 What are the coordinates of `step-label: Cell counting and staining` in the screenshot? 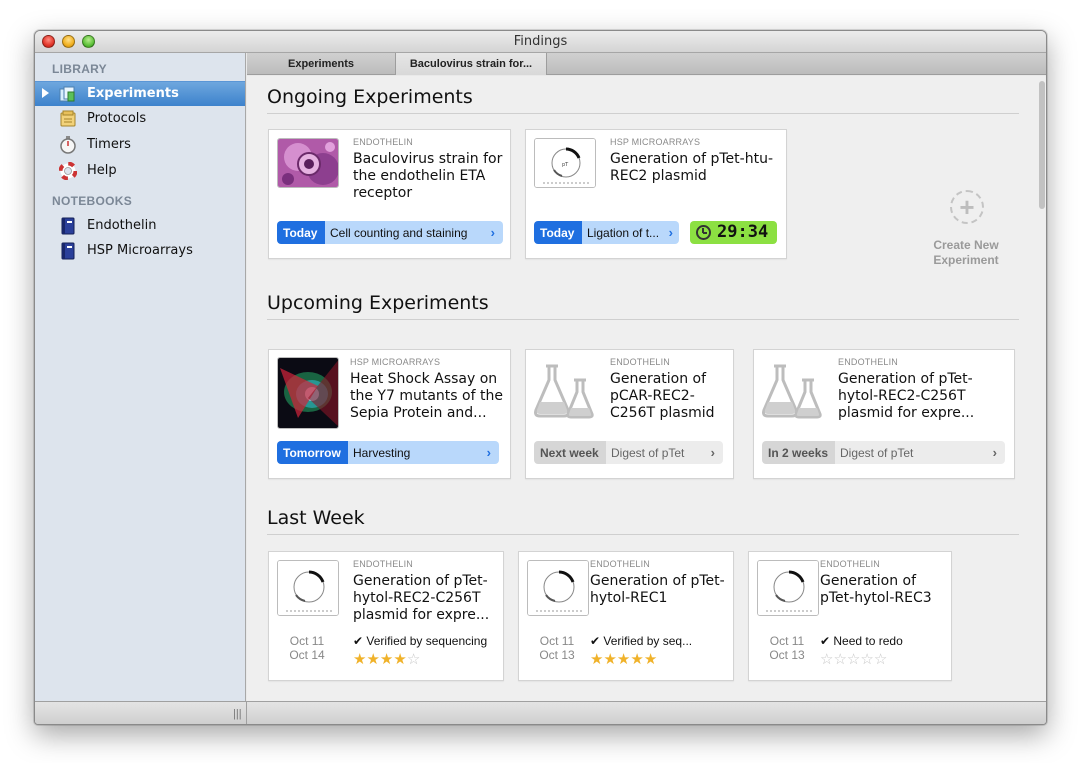 It's located at (414, 232).